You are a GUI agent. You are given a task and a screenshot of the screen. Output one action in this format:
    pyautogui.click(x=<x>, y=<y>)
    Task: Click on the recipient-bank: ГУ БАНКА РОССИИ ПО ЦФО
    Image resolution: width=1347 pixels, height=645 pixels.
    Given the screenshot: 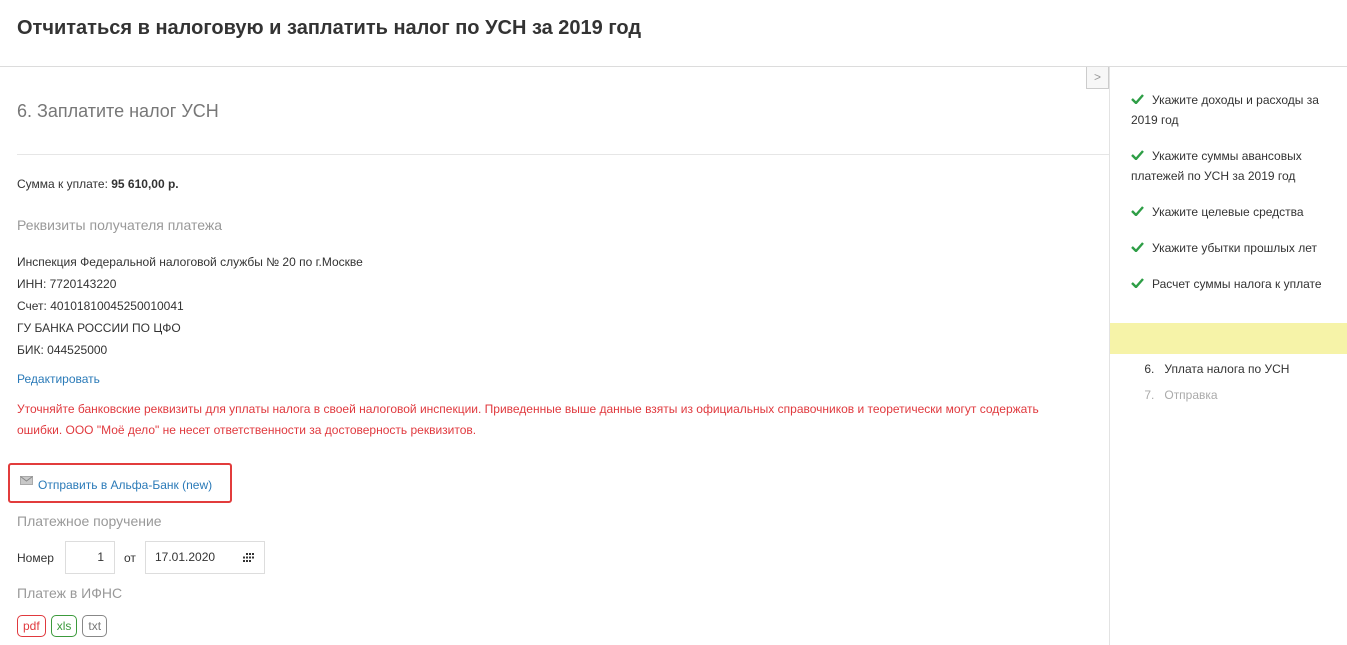 What is the action you would take?
    pyautogui.click(x=99, y=328)
    